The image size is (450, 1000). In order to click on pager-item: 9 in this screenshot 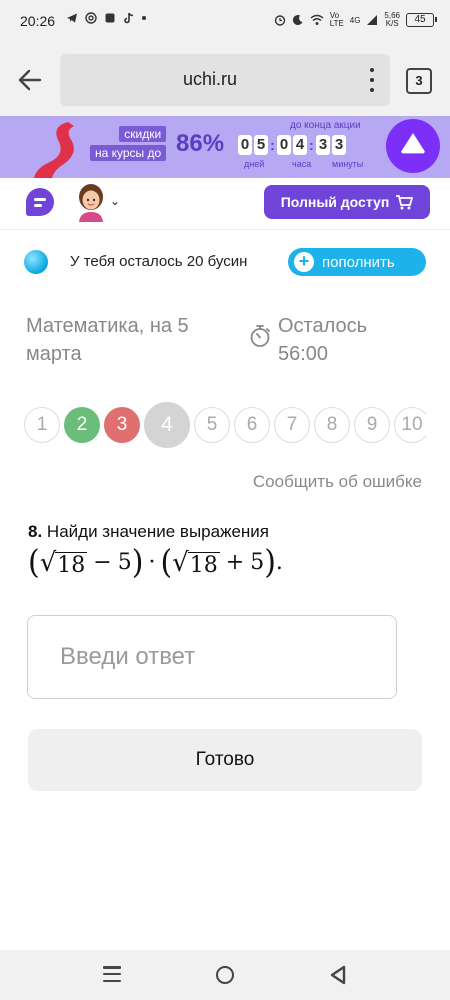, I will do `click(372, 425)`.